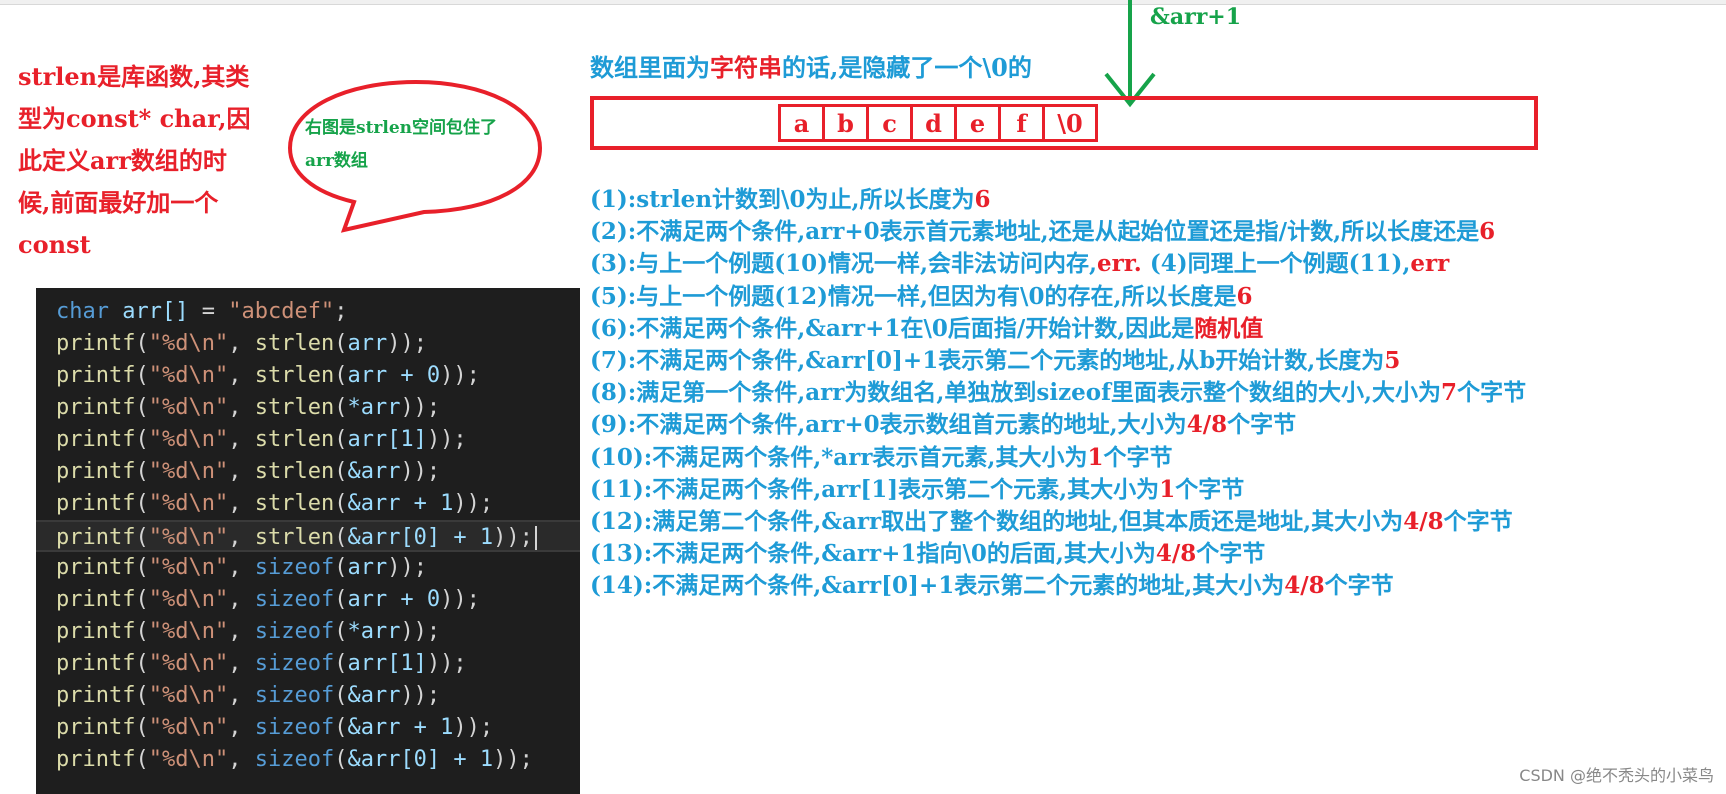 This screenshot has width=1726, height=794. What do you see at coordinates (308, 536) in the screenshot?
I see `code-line: printf("%d\n", strlen(&arr[0] + 1));` at bounding box center [308, 536].